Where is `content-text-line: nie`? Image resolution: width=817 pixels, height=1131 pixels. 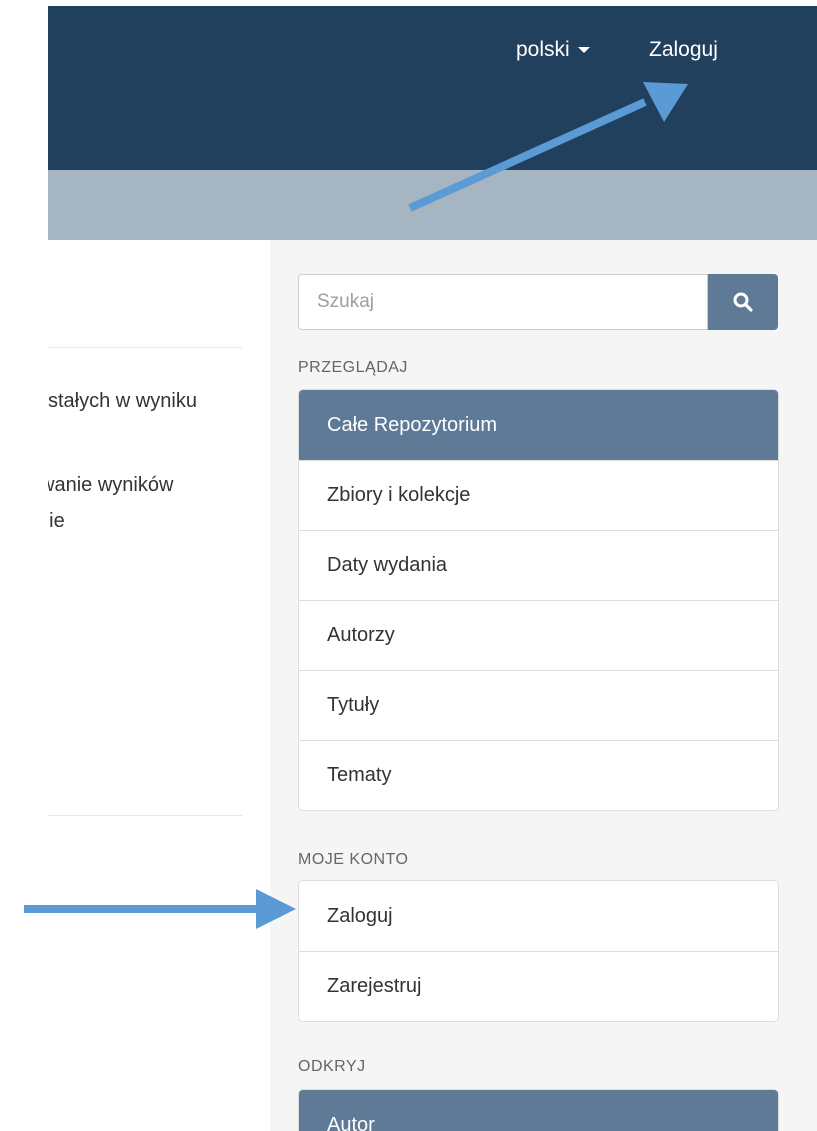
content-text-line: nie is located at coordinates (56, 521).